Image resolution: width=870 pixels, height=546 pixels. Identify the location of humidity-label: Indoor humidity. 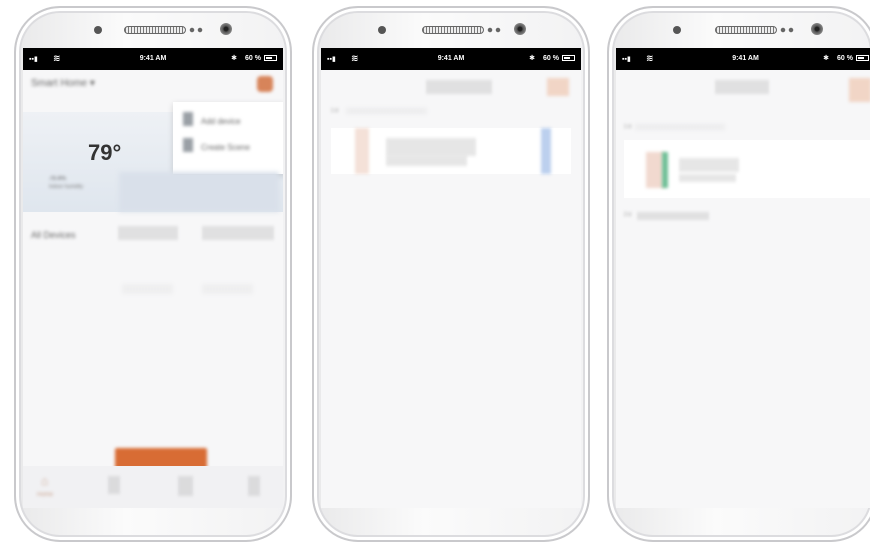
(66, 187).